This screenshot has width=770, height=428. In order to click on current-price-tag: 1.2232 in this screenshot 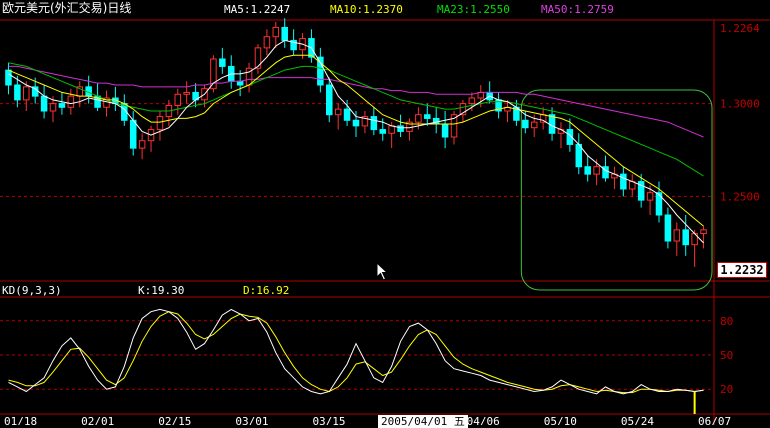, I will do `click(742, 270)`.